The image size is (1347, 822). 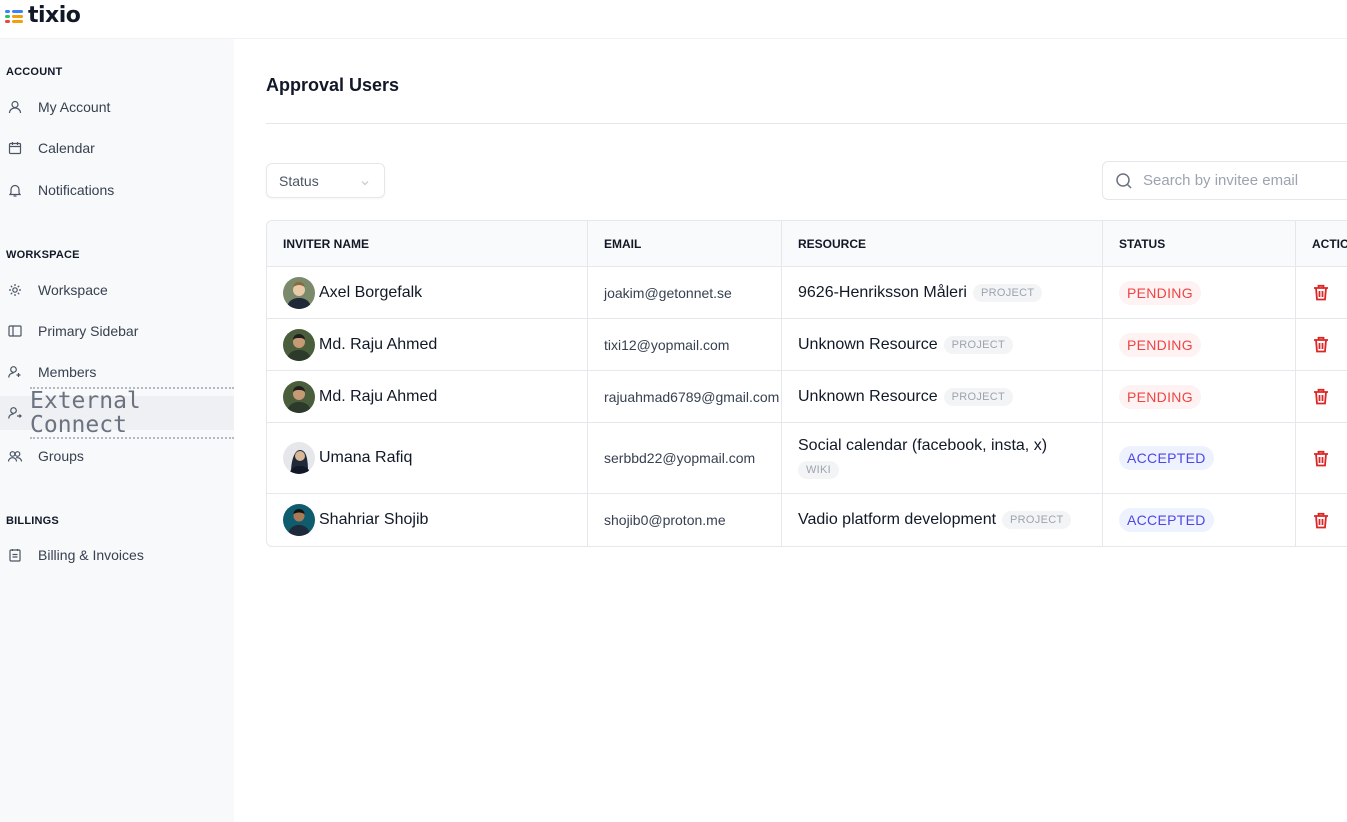 What do you see at coordinates (117, 107) in the screenshot?
I see `sidebar-item-my-account: My Account` at bounding box center [117, 107].